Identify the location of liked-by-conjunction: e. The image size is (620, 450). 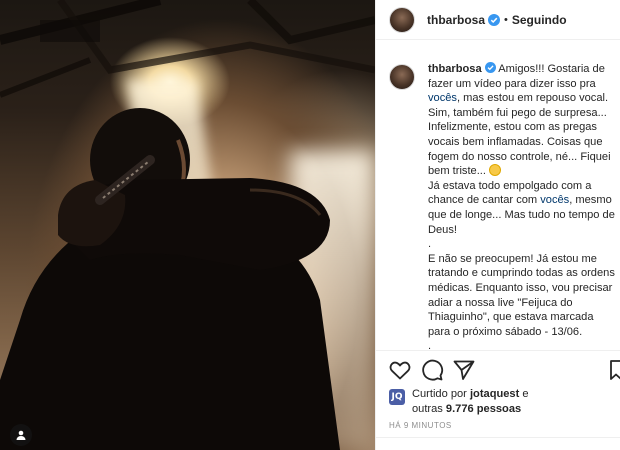
(524, 394).